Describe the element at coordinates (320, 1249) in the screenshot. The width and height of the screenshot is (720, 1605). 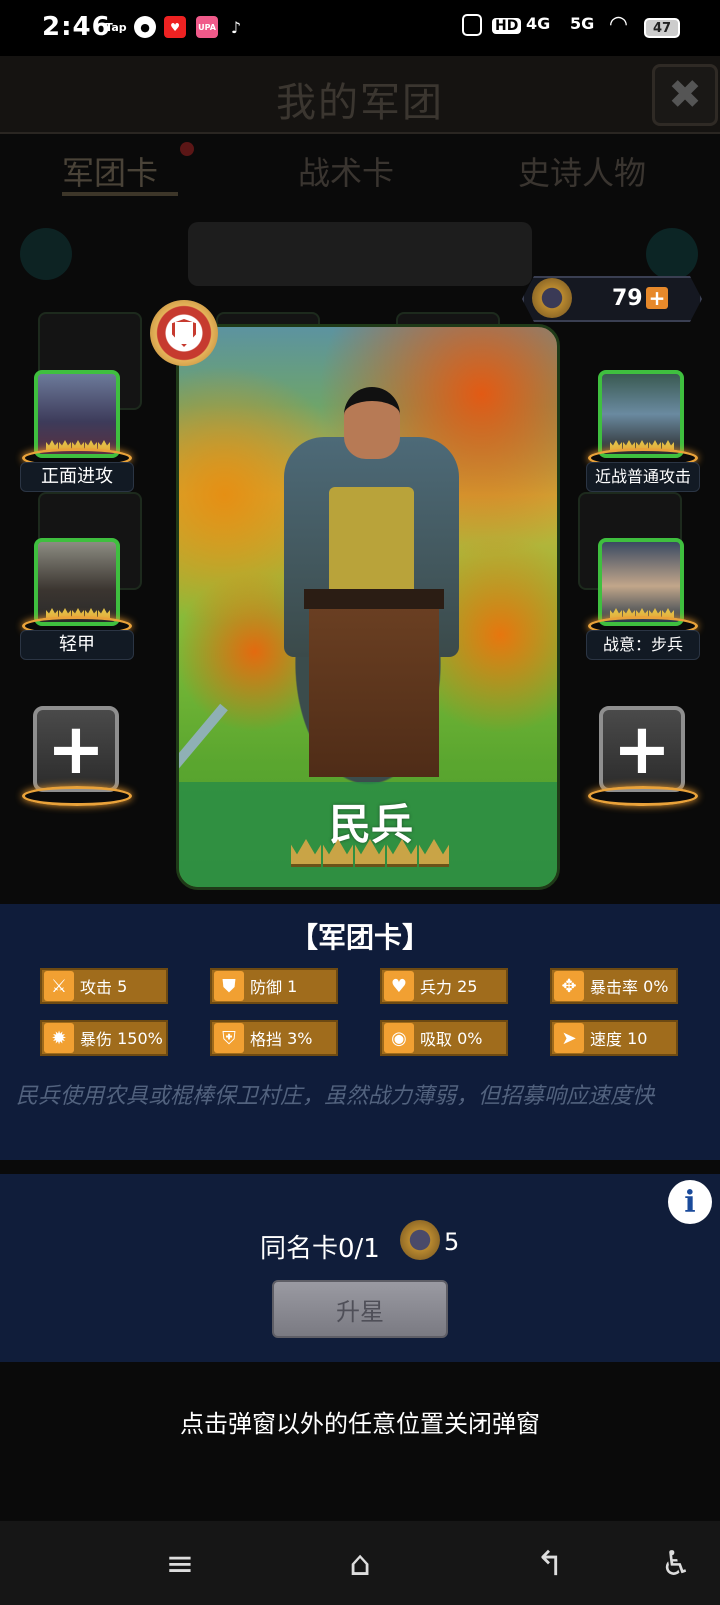
I see `duplicate-count: 同名卡0/1` at that location.